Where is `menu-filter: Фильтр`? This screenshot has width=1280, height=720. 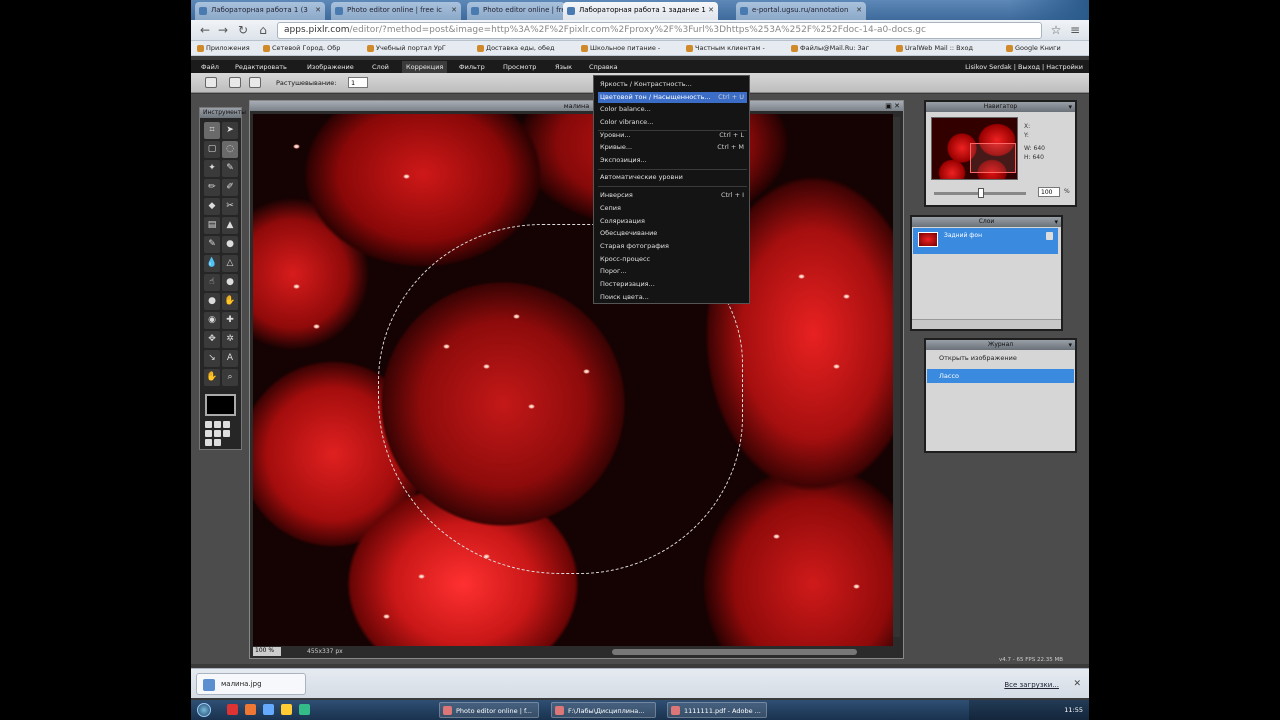 menu-filter: Фильтр is located at coordinates (472, 67).